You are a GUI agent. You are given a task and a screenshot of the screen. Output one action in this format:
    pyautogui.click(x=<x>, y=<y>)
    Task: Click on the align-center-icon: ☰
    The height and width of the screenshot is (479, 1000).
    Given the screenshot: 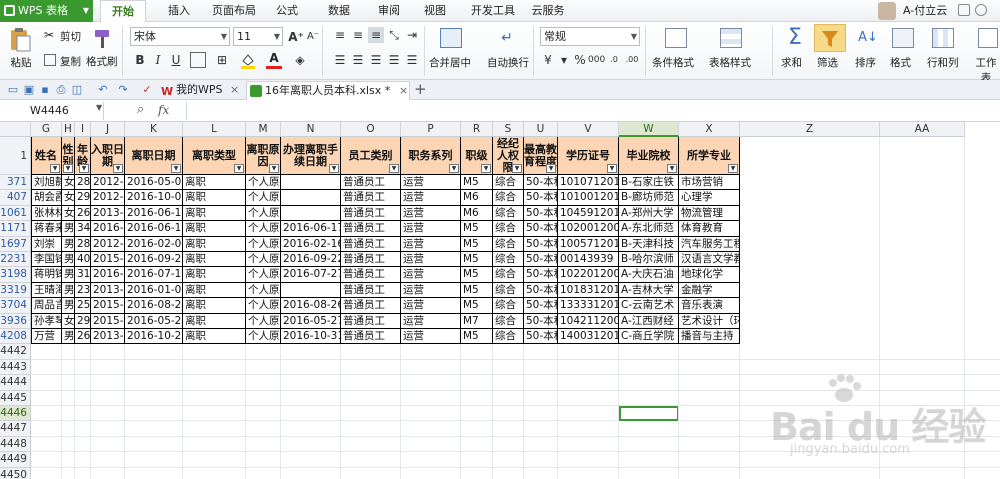 What is the action you would take?
    pyautogui.click(x=358, y=60)
    